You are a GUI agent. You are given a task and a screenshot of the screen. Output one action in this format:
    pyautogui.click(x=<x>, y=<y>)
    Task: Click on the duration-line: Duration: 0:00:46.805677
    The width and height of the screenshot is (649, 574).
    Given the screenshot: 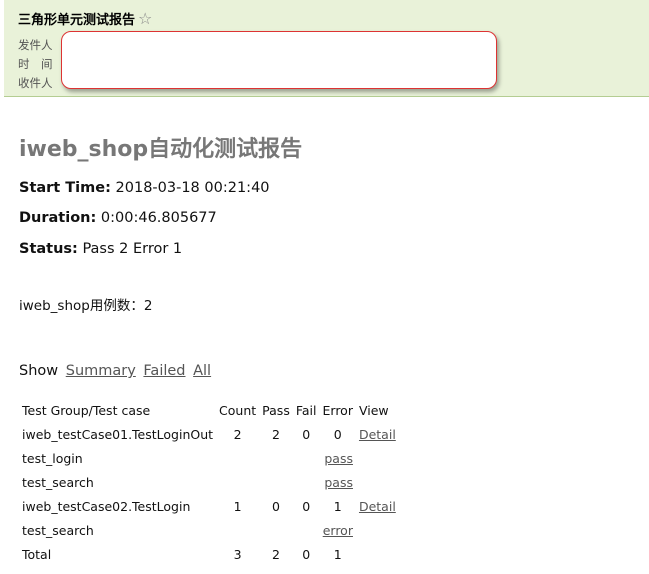 What is the action you would take?
    pyautogui.click(x=118, y=218)
    